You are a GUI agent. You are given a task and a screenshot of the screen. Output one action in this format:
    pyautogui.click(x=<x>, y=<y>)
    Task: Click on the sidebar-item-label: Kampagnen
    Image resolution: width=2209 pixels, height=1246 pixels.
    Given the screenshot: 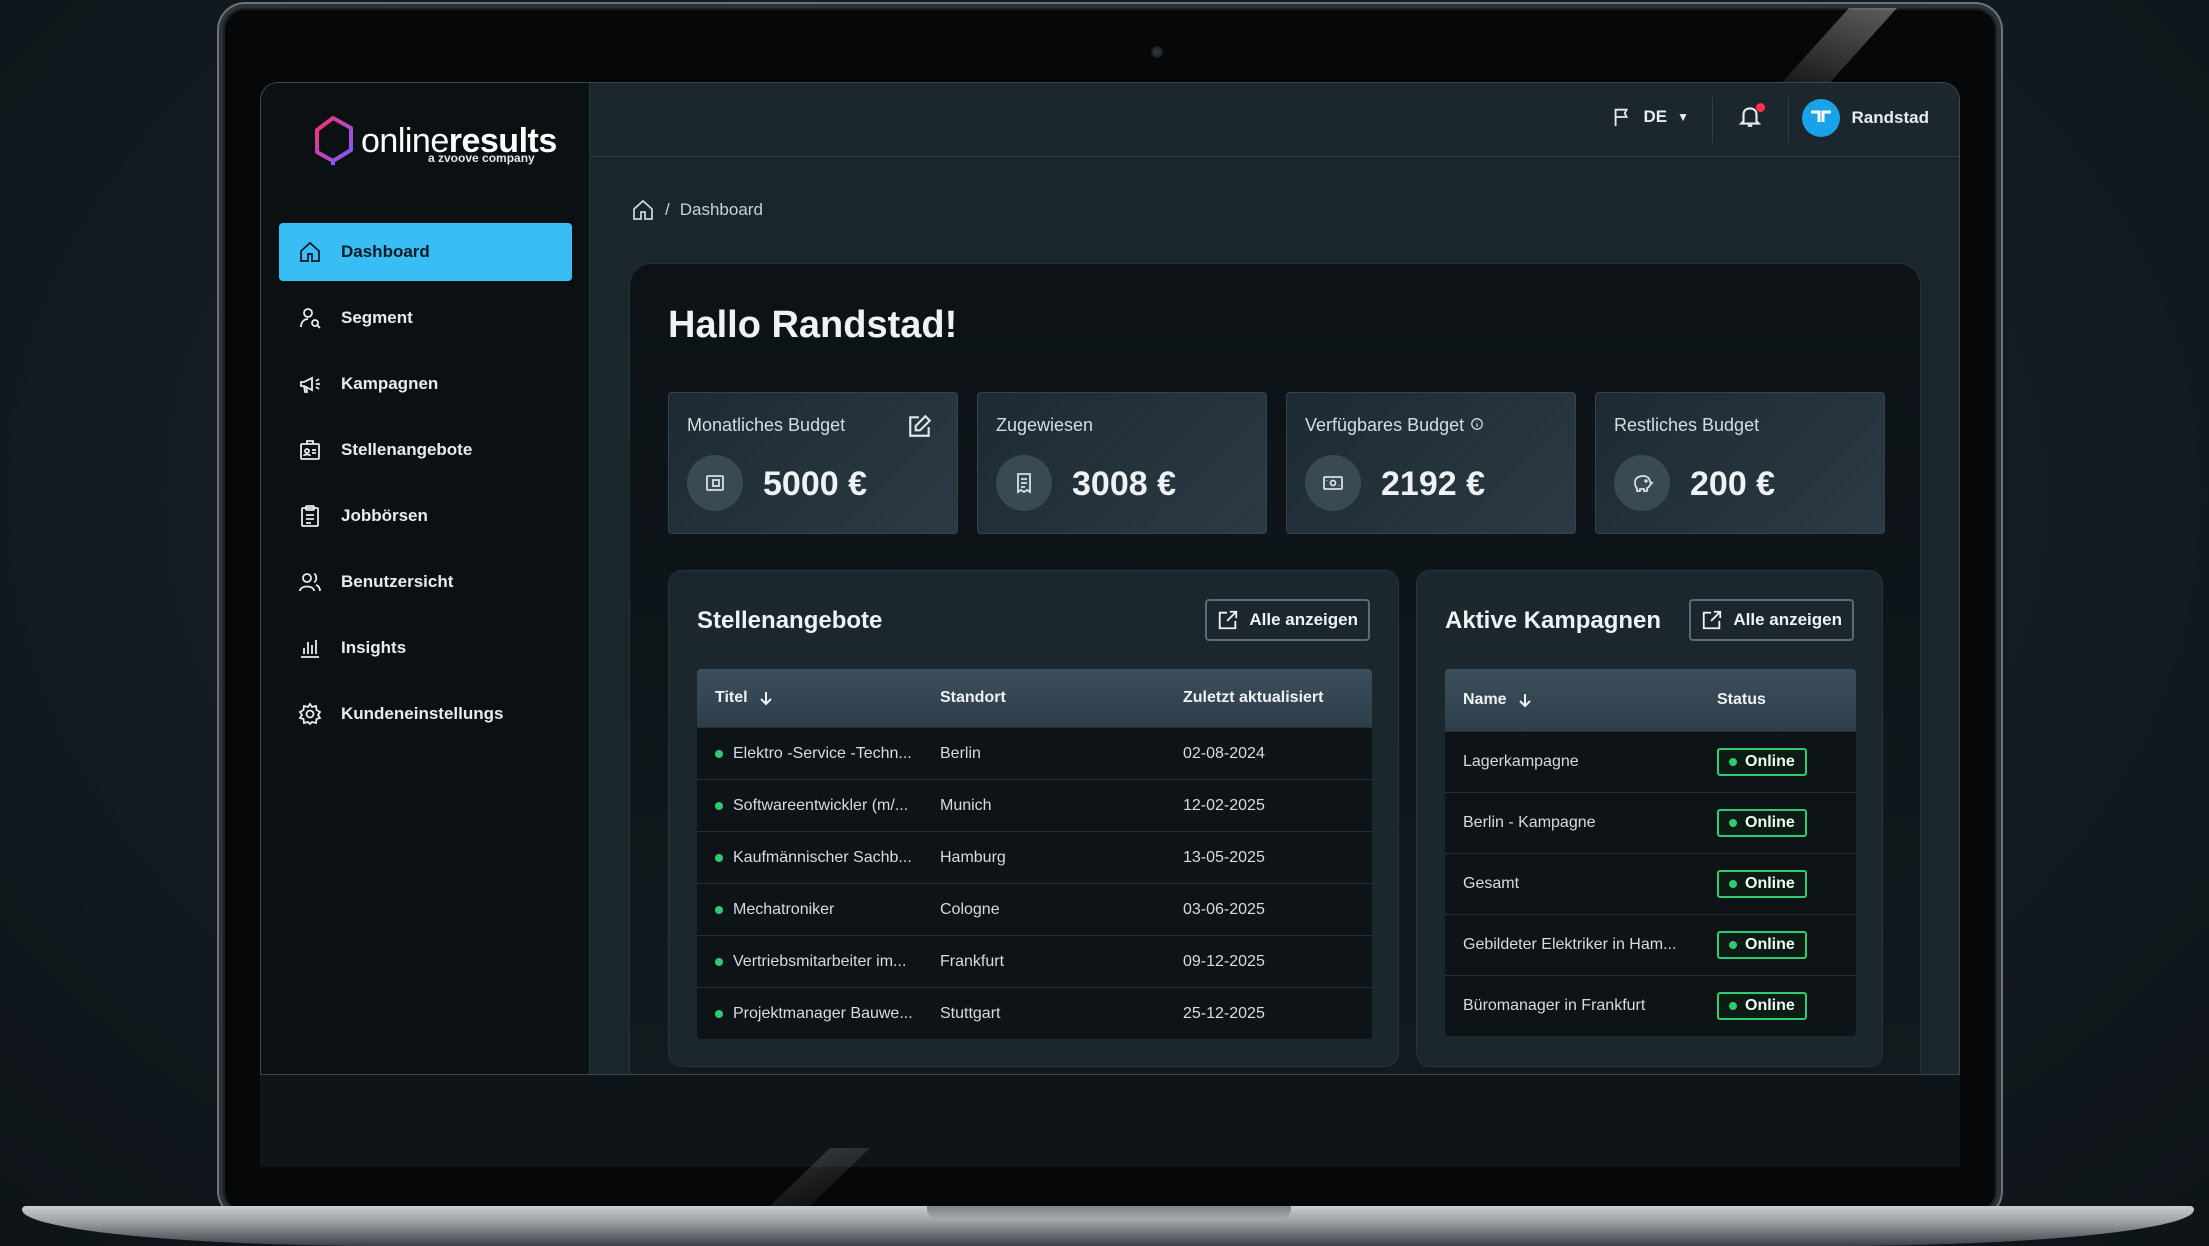 What is the action you would take?
    pyautogui.click(x=390, y=383)
    